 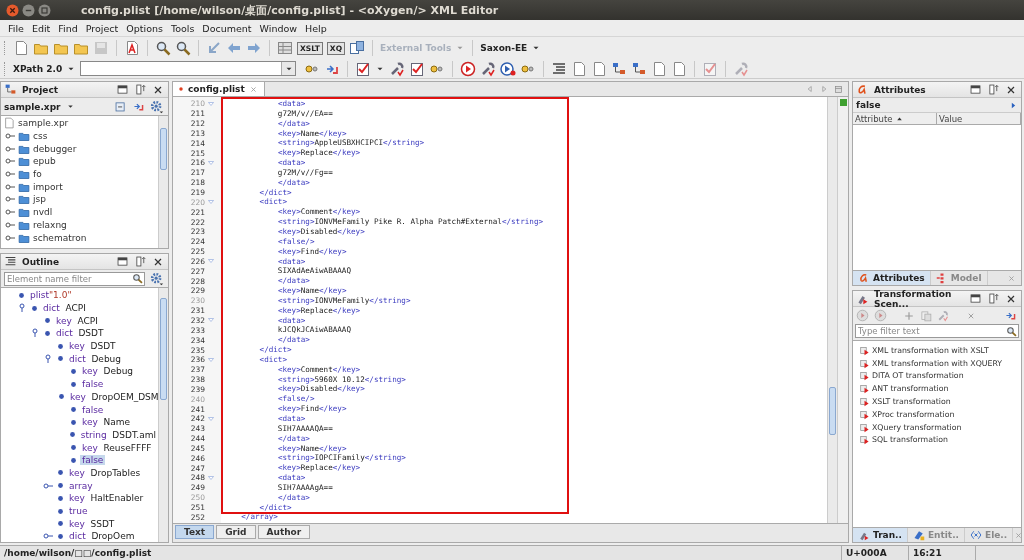 I want to click on menu-item: Help, so click(x=316, y=28).